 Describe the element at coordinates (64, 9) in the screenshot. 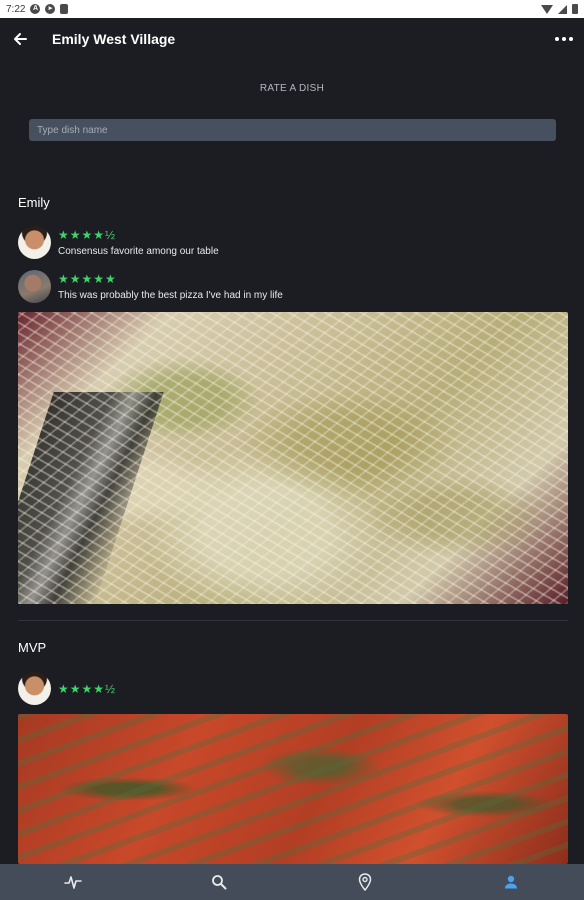

I see `sd-card-icon` at that location.